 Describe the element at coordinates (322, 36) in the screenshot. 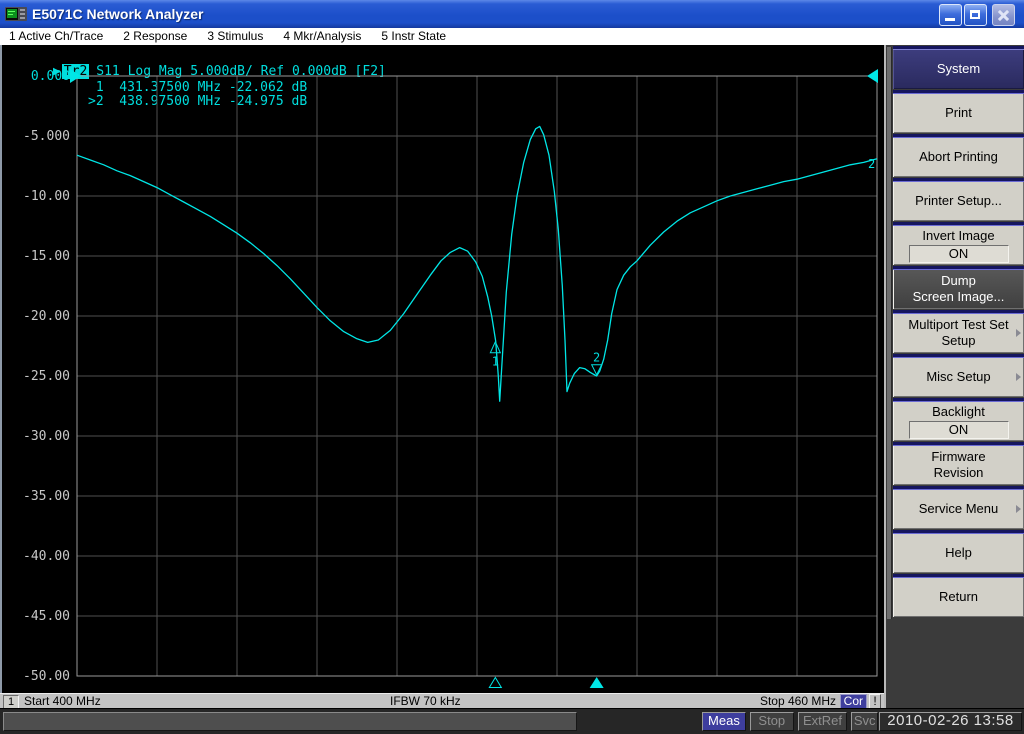

I see `menu-item-4-mkr-analysis: 4 Mkr/Analysis` at that location.